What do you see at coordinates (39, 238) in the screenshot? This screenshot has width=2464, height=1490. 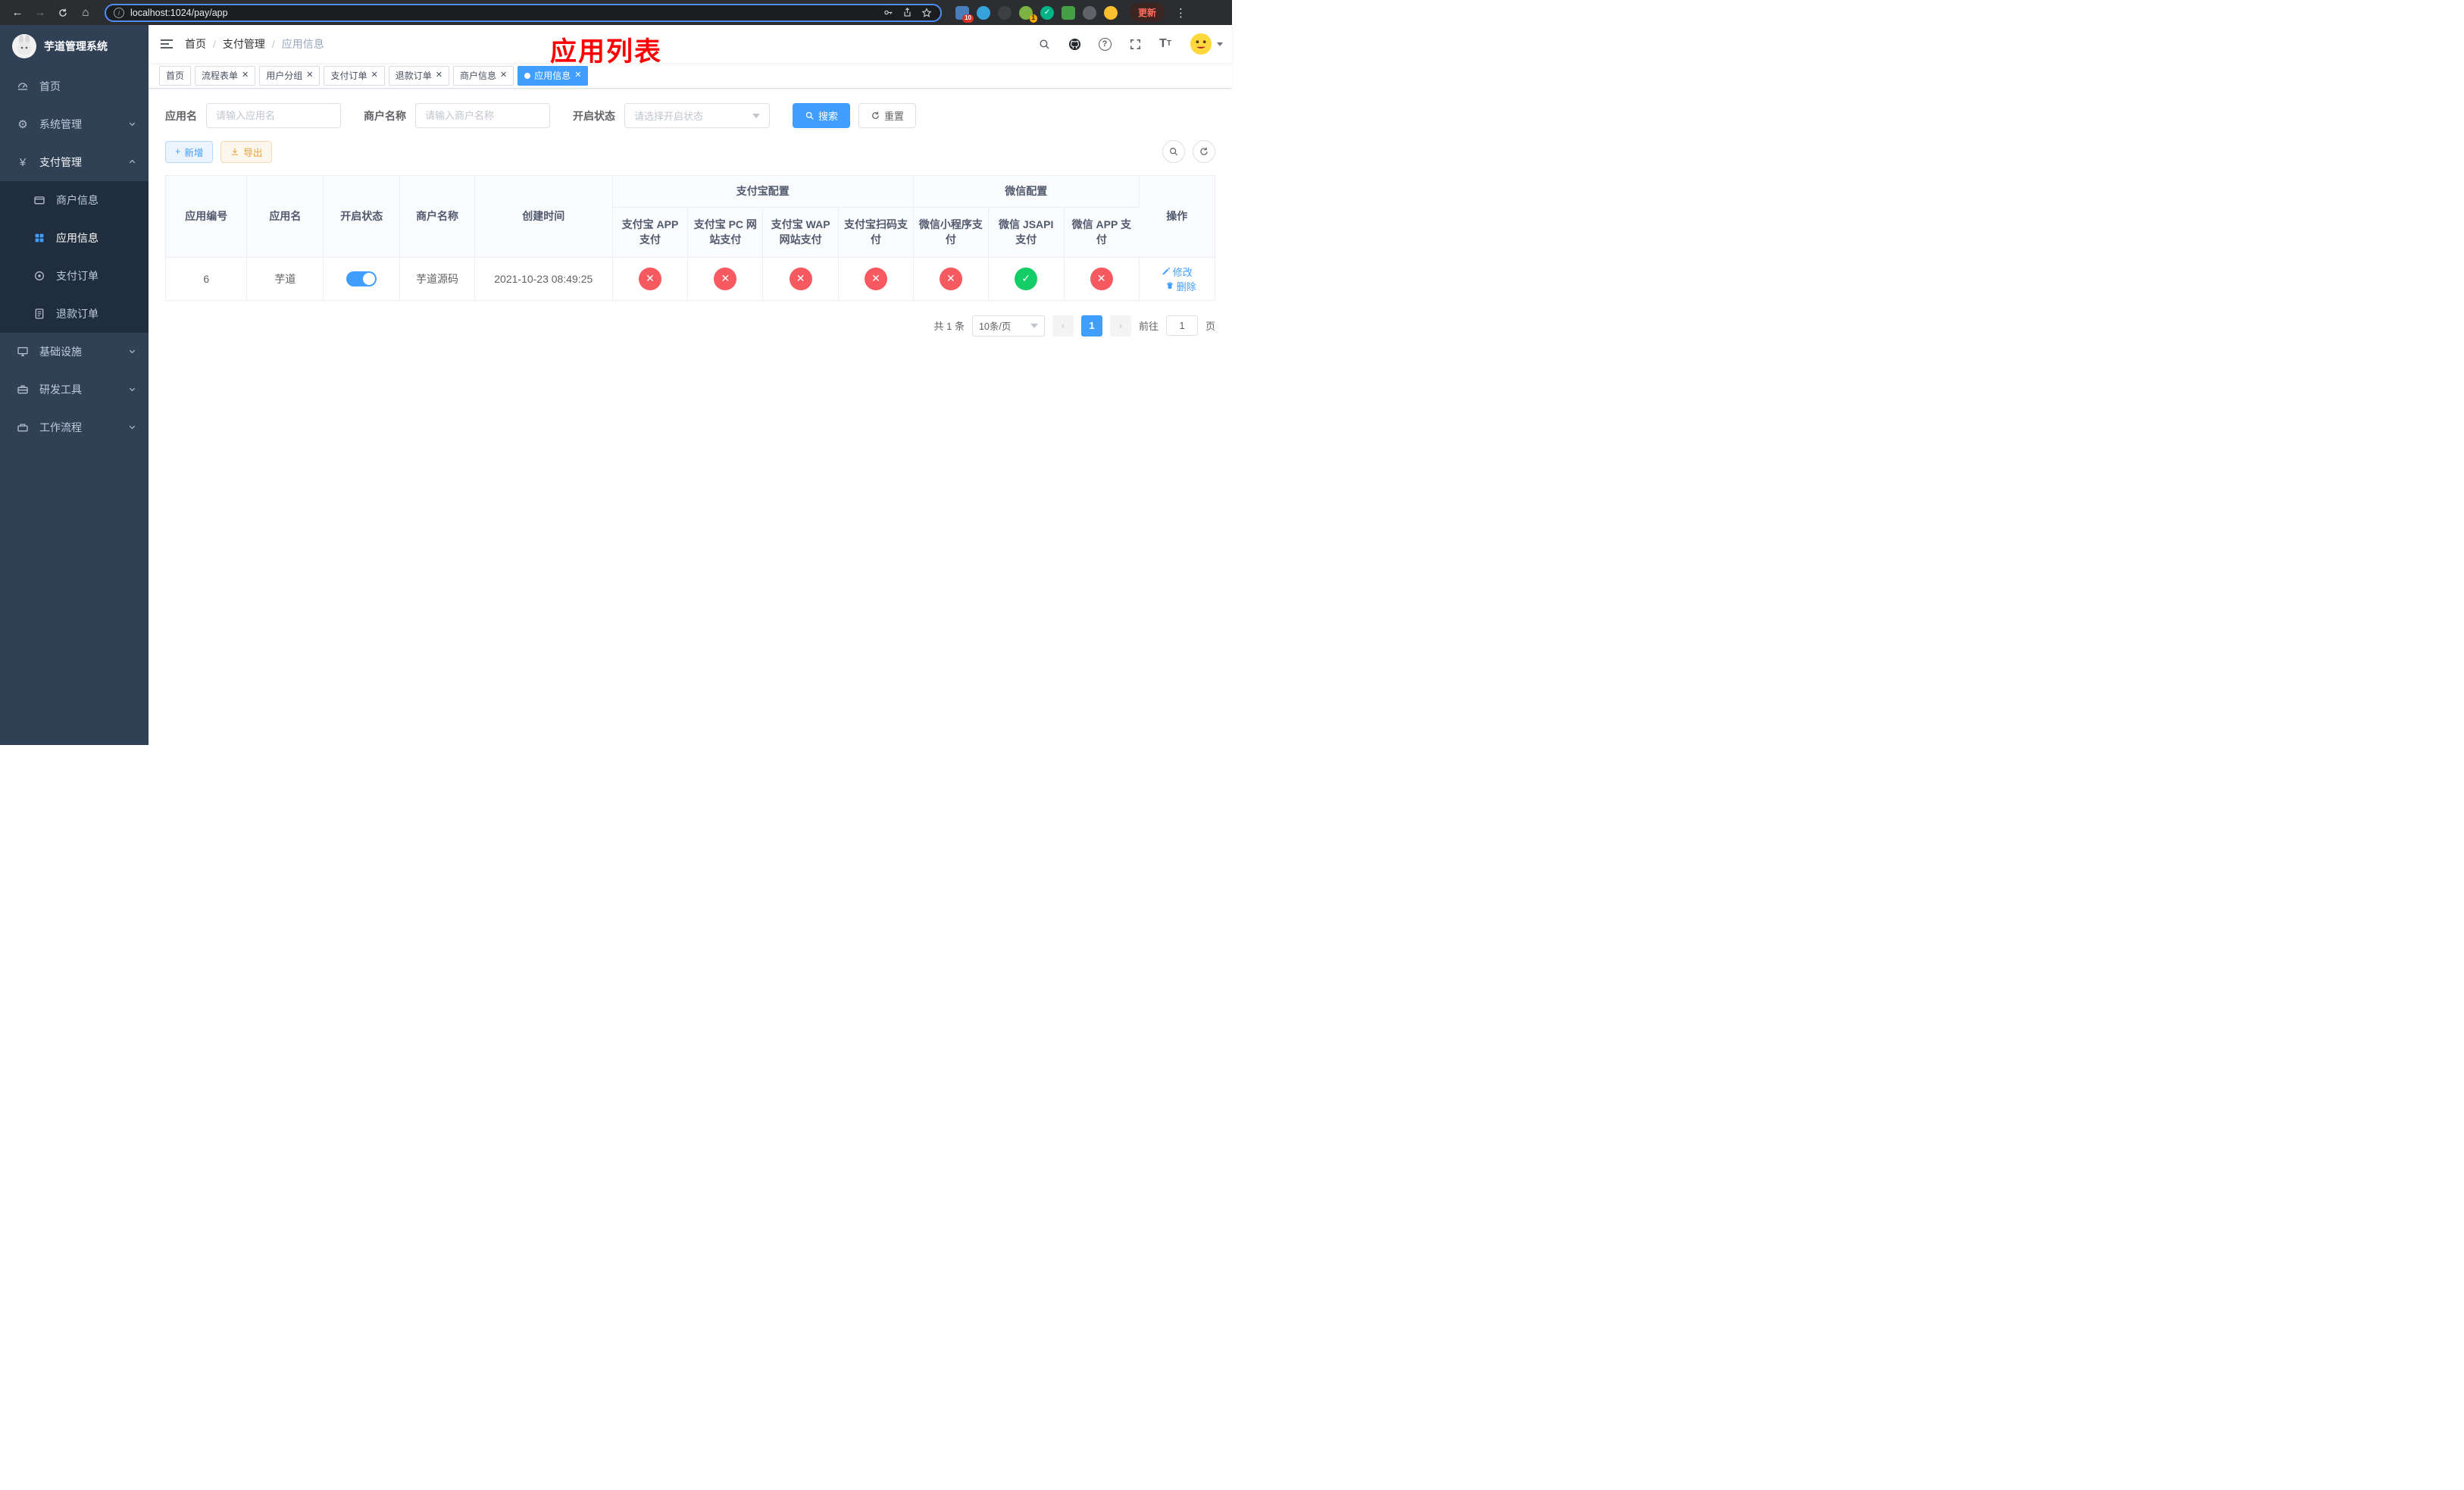 I see `grid-icon` at bounding box center [39, 238].